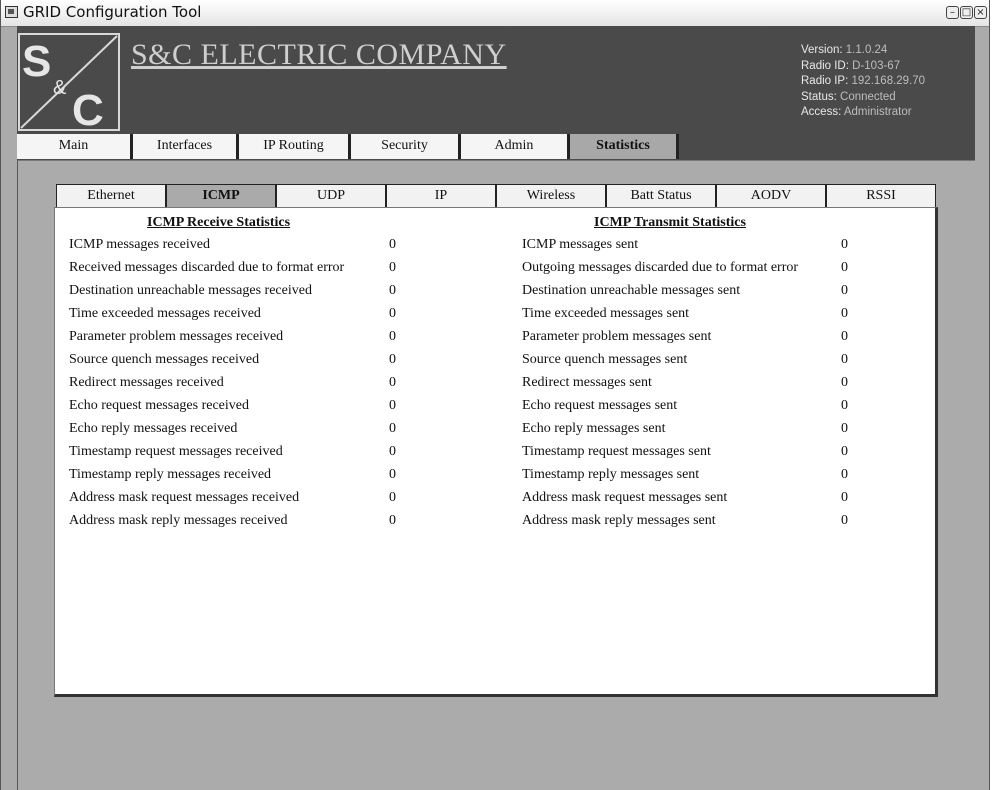  I want to click on receive-row-label: Timestamp request messages received, so click(176, 451).